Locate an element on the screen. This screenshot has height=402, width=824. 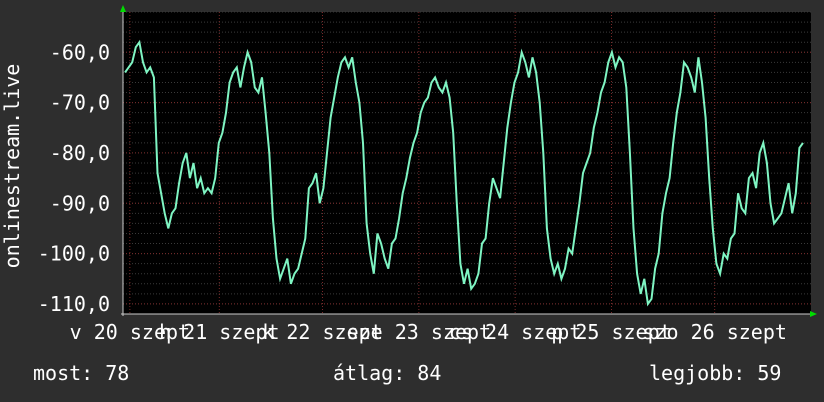
x-axis-arrow is located at coordinates (813, 314).